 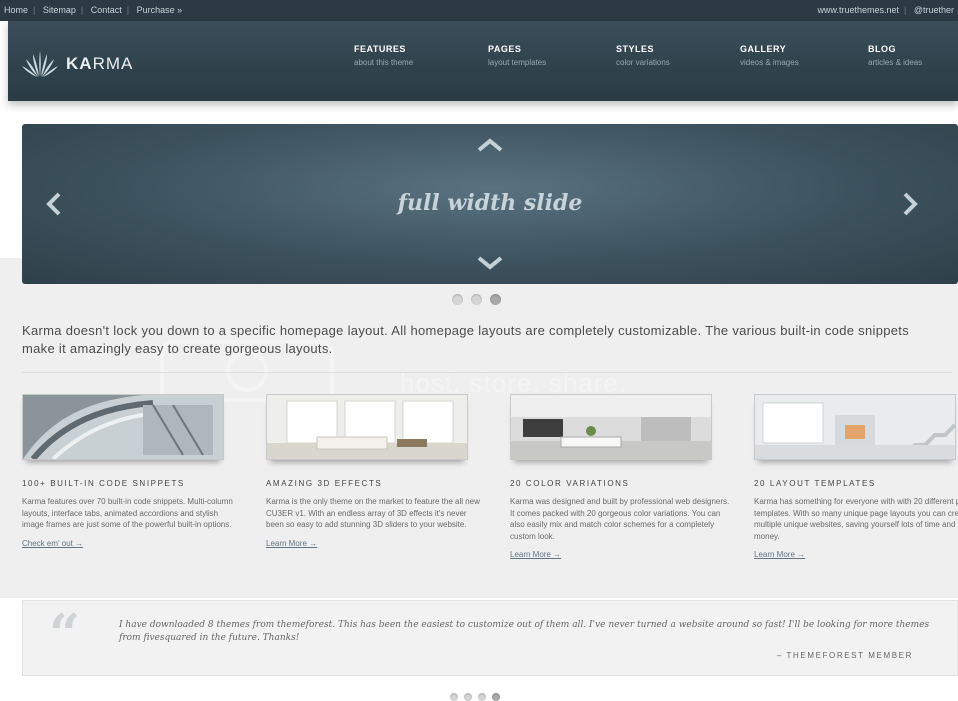 What do you see at coordinates (409, 55) in the screenshot?
I see `nav-features: FEATURES about this theme` at bounding box center [409, 55].